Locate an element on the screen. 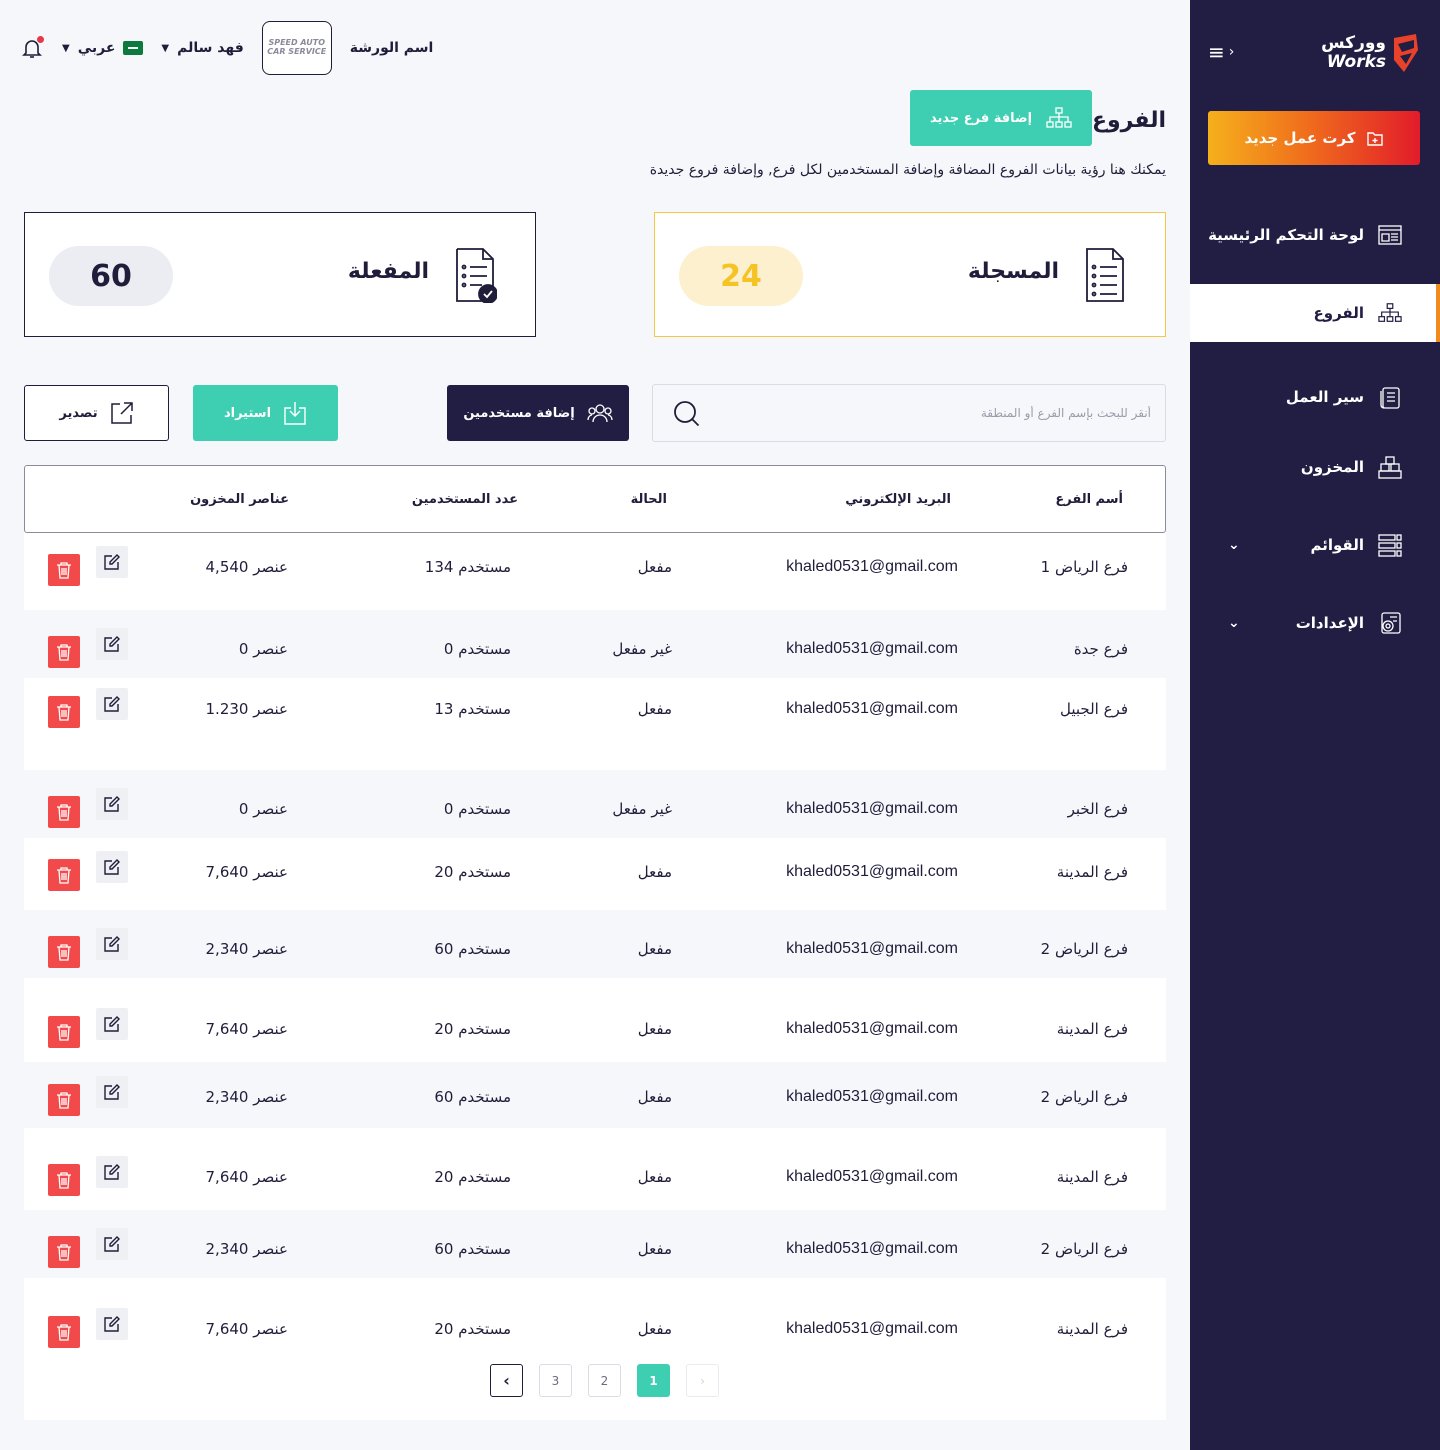  pagination: ‹ 3 2 1 › is located at coordinates (604, 1380).